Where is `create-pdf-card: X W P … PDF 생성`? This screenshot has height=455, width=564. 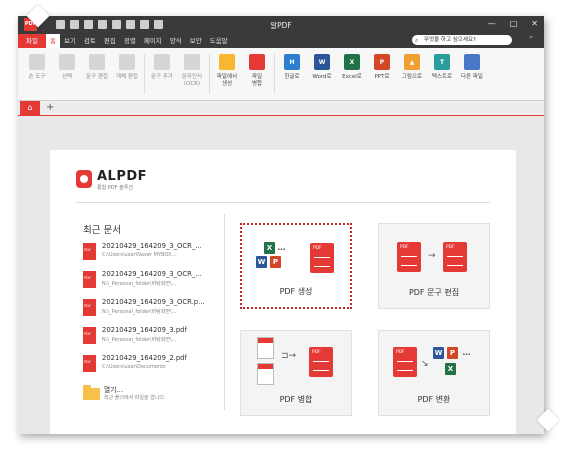 create-pdf-card: X W P … PDF 생성 is located at coordinates (296, 266).